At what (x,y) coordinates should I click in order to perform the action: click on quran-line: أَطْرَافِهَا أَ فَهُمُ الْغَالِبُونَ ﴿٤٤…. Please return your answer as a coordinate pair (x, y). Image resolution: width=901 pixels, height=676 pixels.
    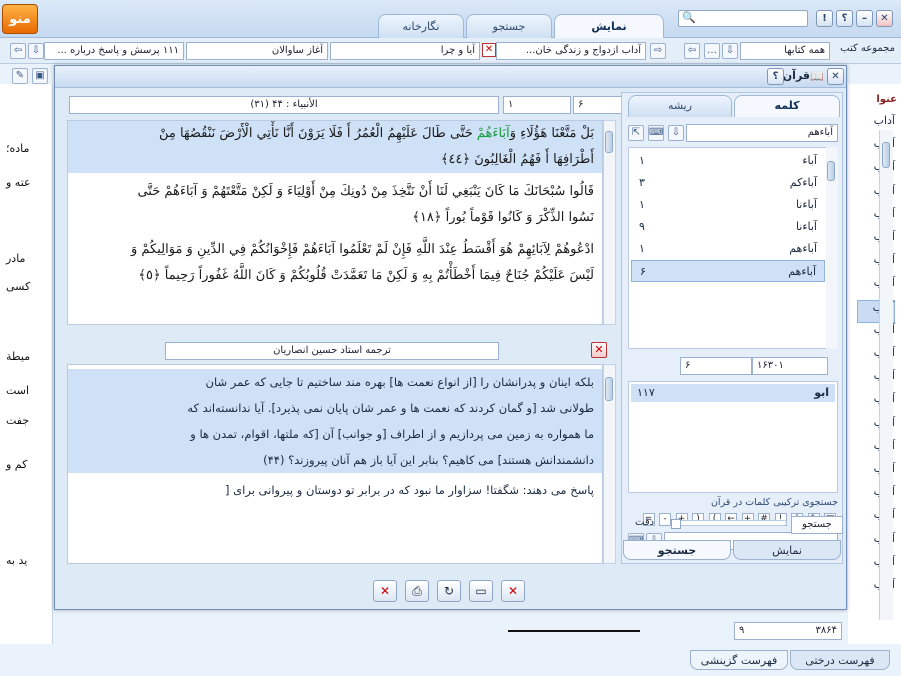
    Looking at the image, I should click on (335, 160).